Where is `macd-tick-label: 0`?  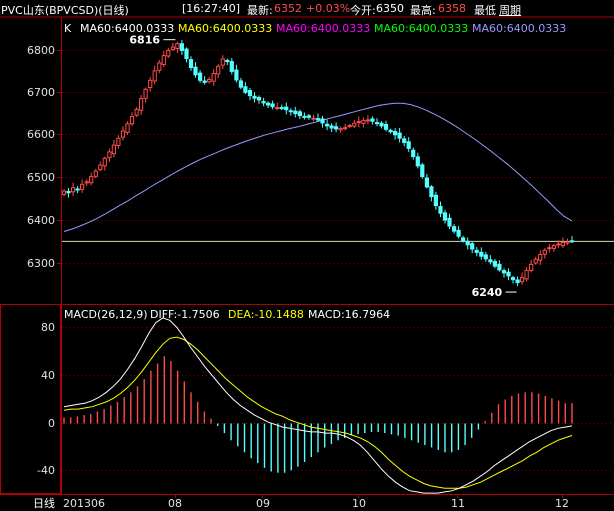 macd-tick-label: 0 is located at coordinates (51, 423).